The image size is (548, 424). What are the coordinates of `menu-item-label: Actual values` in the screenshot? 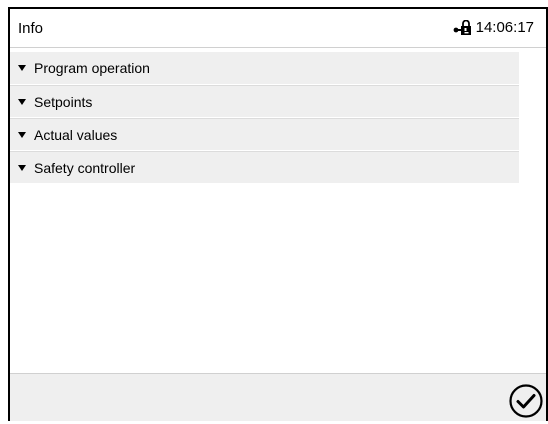 It's located at (76, 134).